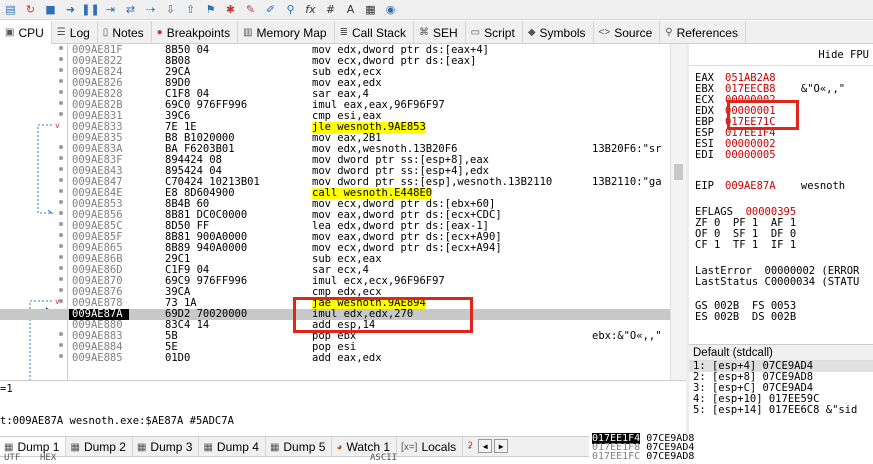 This screenshot has height=464, width=873. Describe the element at coordinates (781, 55) in the screenshot. I see `hide-fpu-button: Hide FPU` at that location.